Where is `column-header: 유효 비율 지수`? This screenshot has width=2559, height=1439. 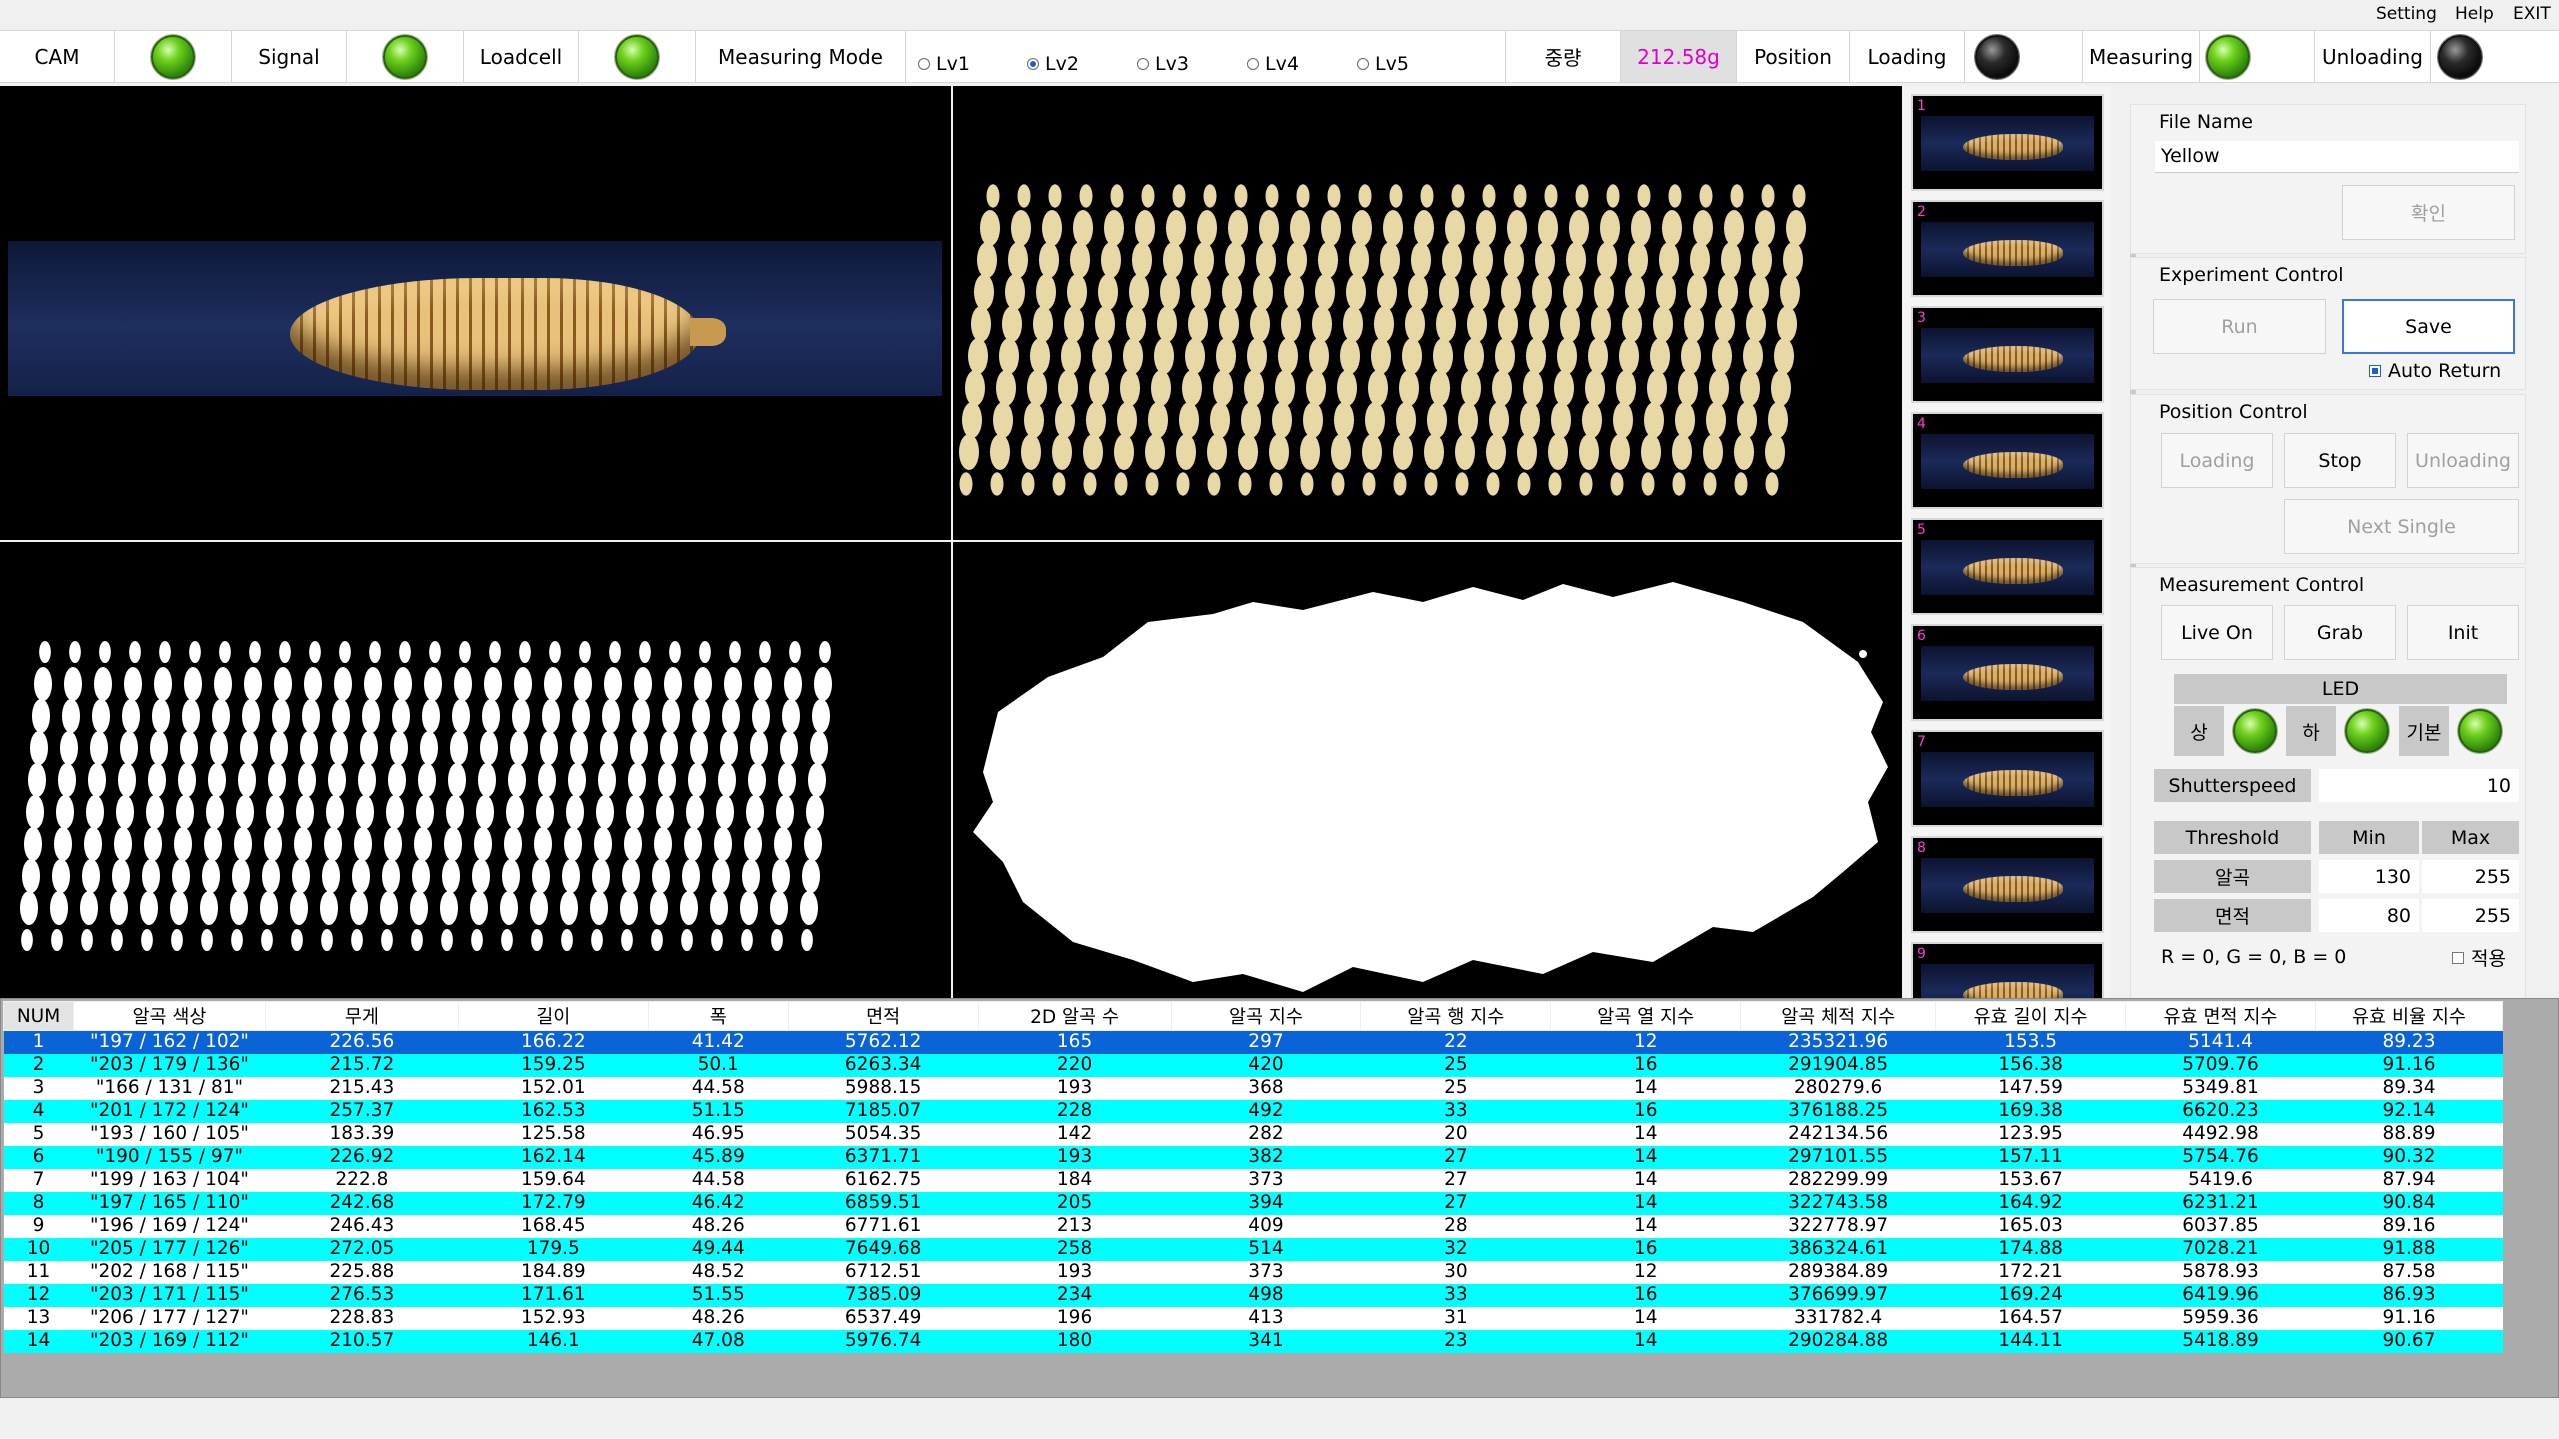 column-header: 유효 비율 지수 is located at coordinates (2409, 1016).